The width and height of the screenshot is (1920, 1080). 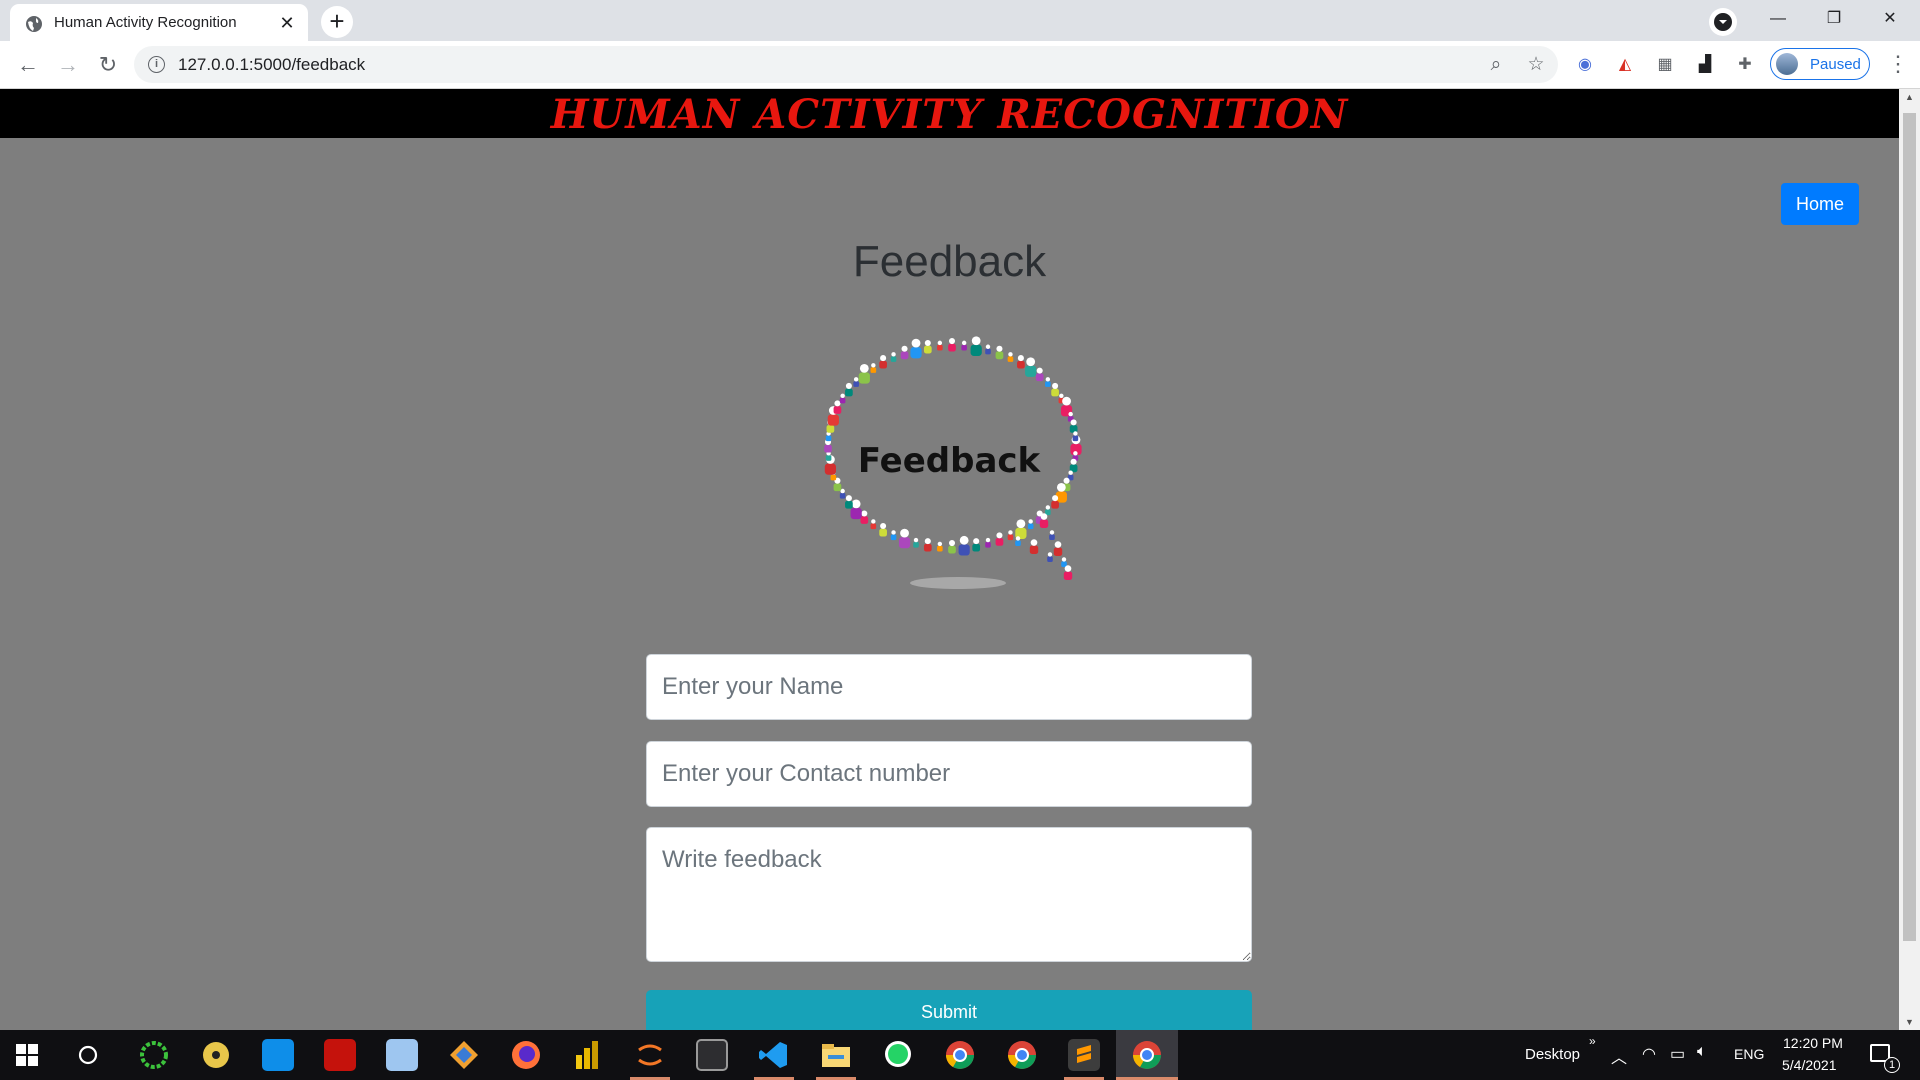 What do you see at coordinates (402, 1055) in the screenshot?
I see `virtualbox-icon` at bounding box center [402, 1055].